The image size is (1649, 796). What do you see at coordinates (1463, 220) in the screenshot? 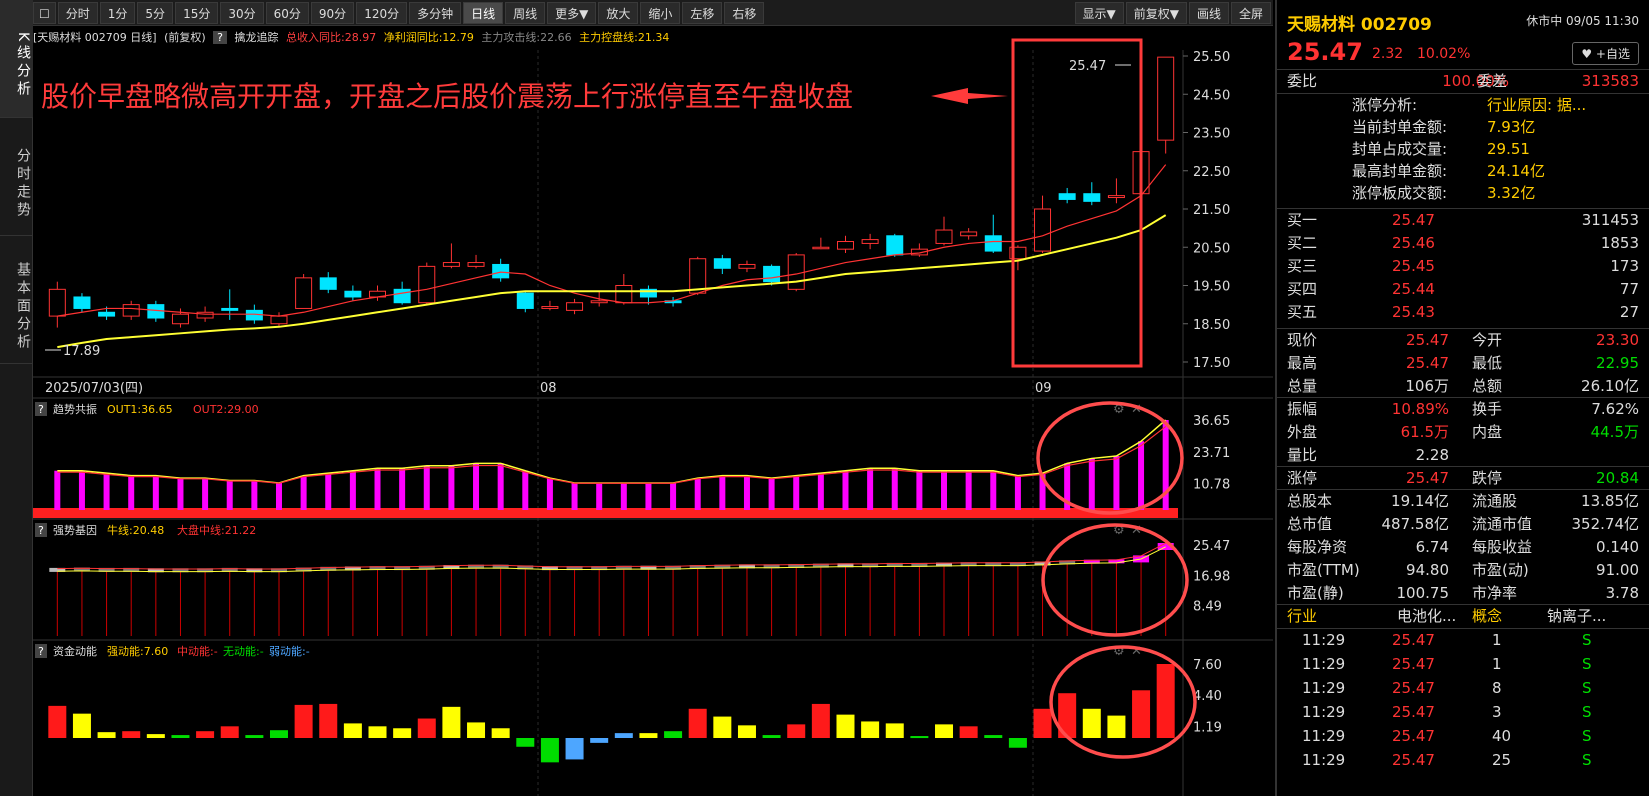
I see `bid-row: 买一 25.47 311453` at bounding box center [1463, 220].